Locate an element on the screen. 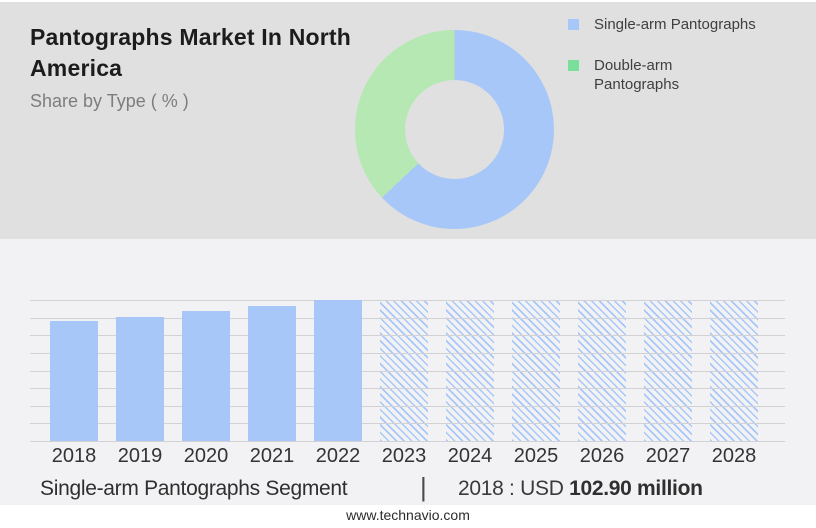 This screenshot has width=816, height=528. x-axis-label-2026: 2026 is located at coordinates (602, 456).